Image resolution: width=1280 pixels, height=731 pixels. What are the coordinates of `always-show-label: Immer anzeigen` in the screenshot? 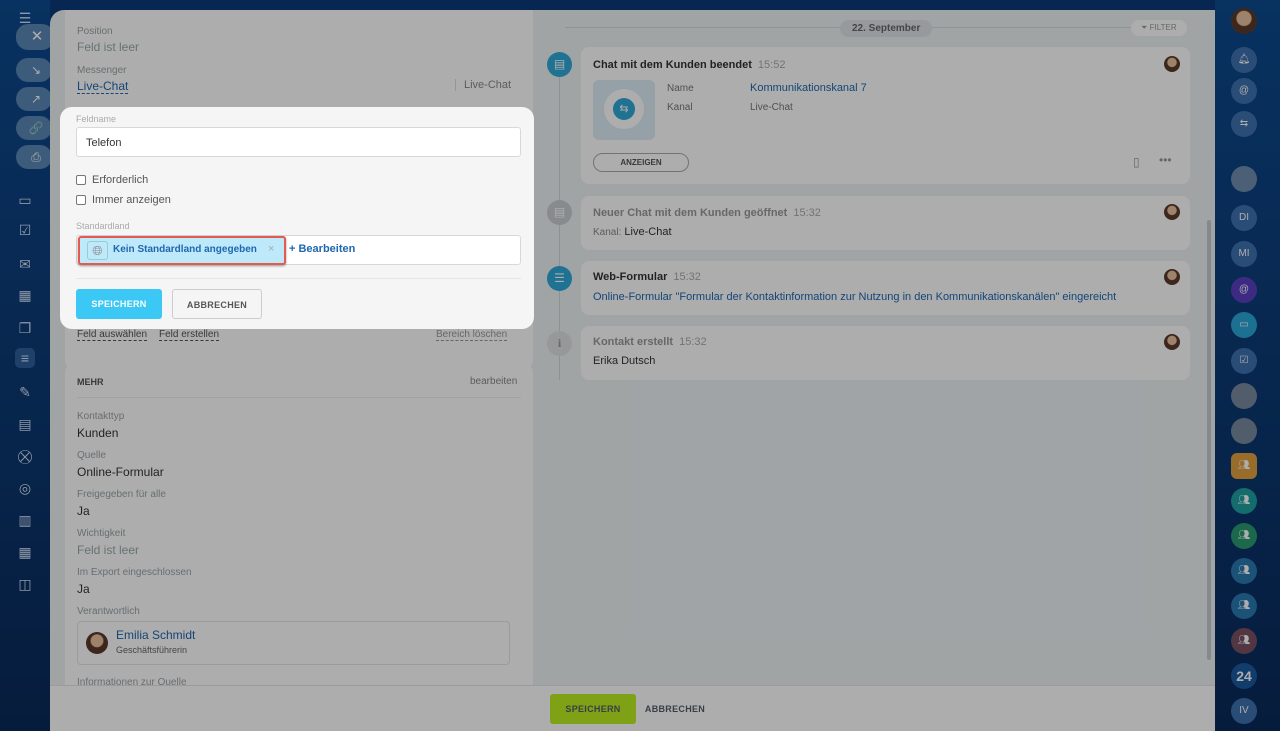 It's located at (131, 200).